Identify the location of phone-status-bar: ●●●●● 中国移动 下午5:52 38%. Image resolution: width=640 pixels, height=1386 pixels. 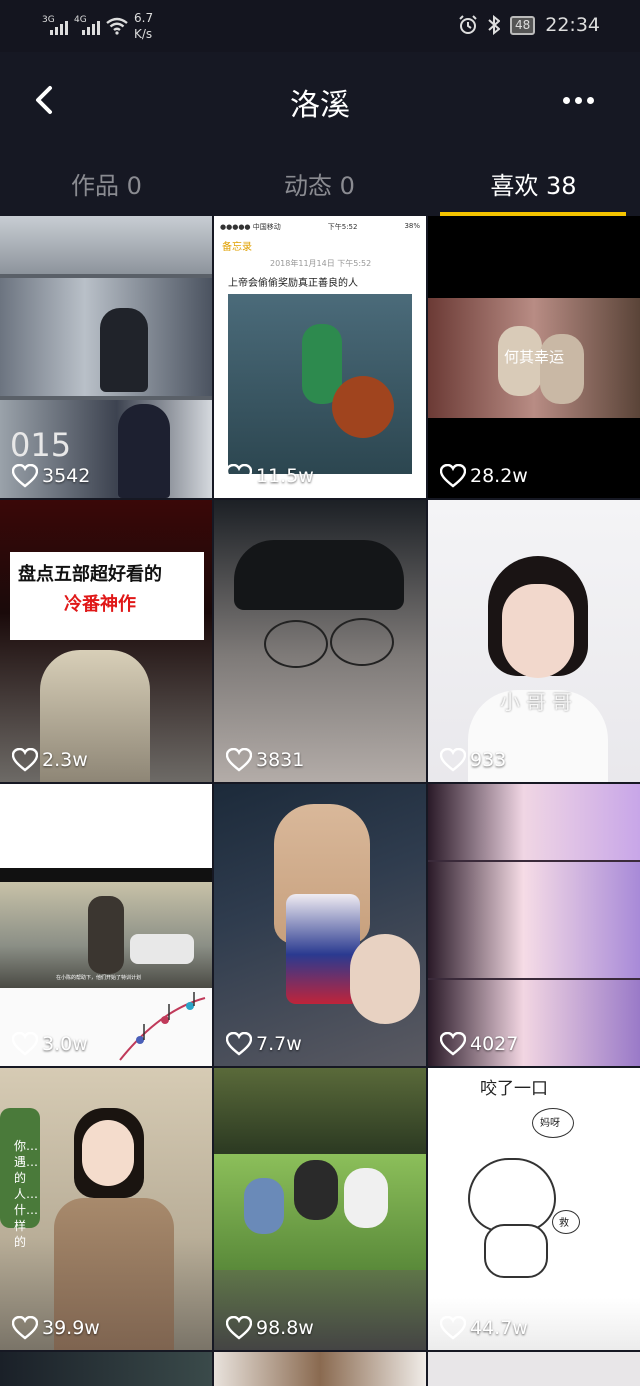
(320, 228).